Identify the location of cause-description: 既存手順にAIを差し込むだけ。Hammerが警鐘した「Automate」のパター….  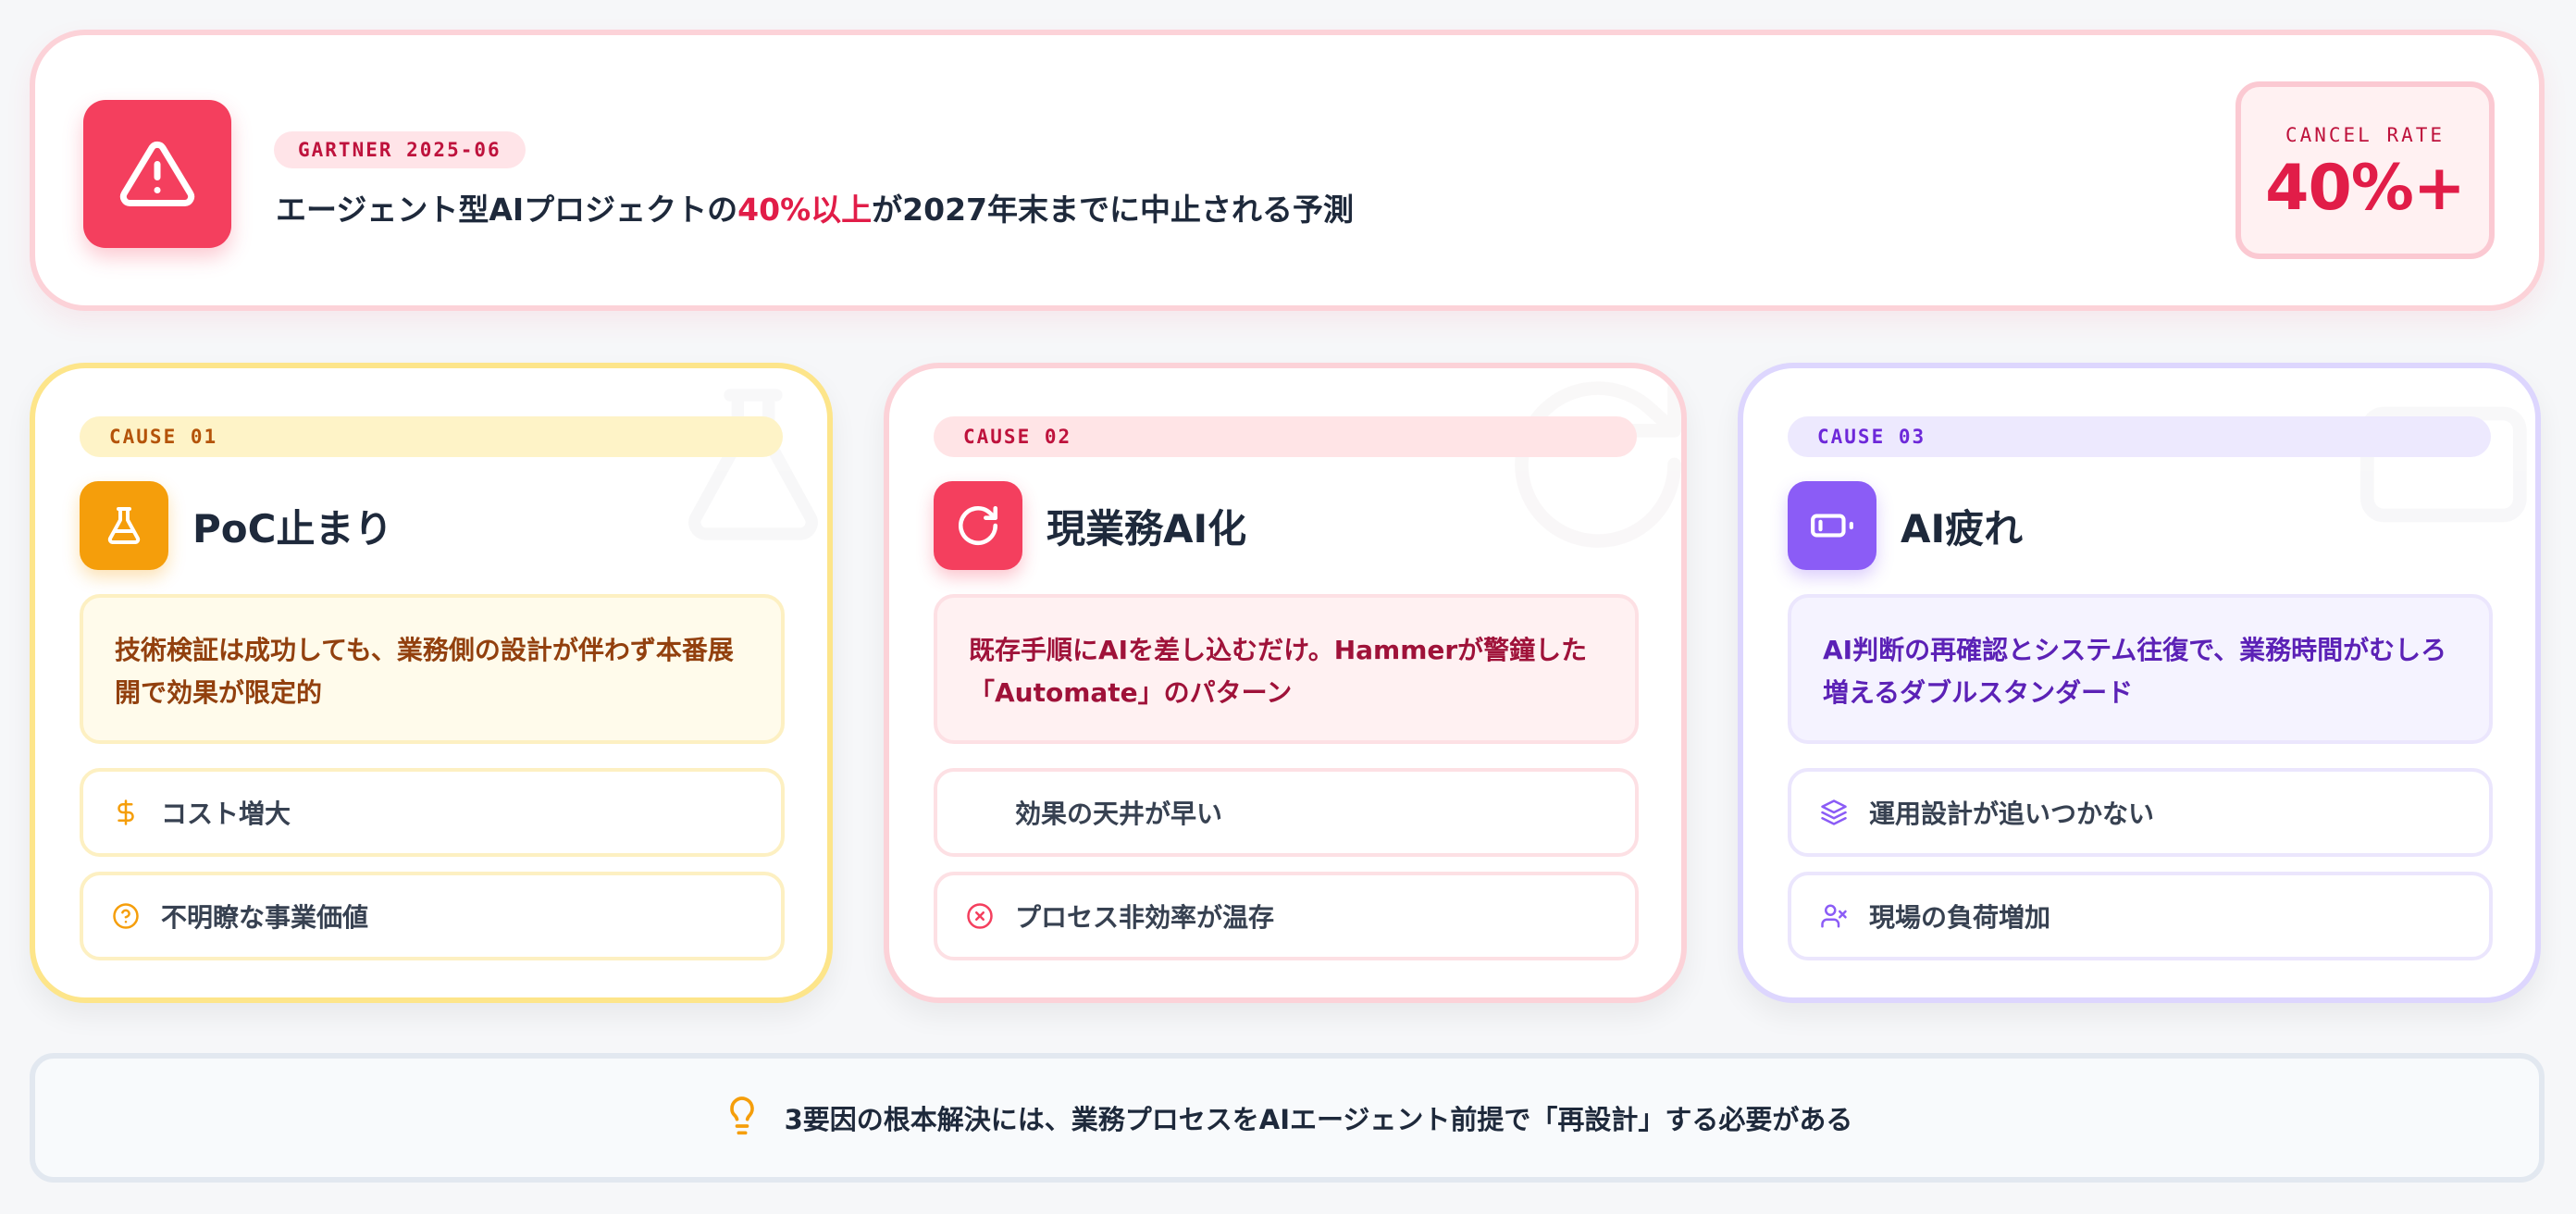
(1286, 669).